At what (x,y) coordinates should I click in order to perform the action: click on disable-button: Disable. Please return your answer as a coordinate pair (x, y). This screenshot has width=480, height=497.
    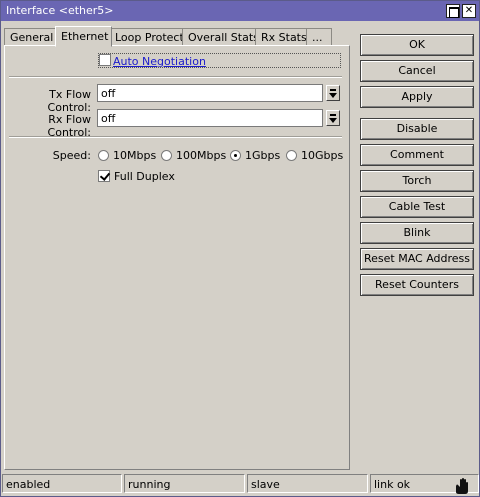
    Looking at the image, I should click on (417, 129).